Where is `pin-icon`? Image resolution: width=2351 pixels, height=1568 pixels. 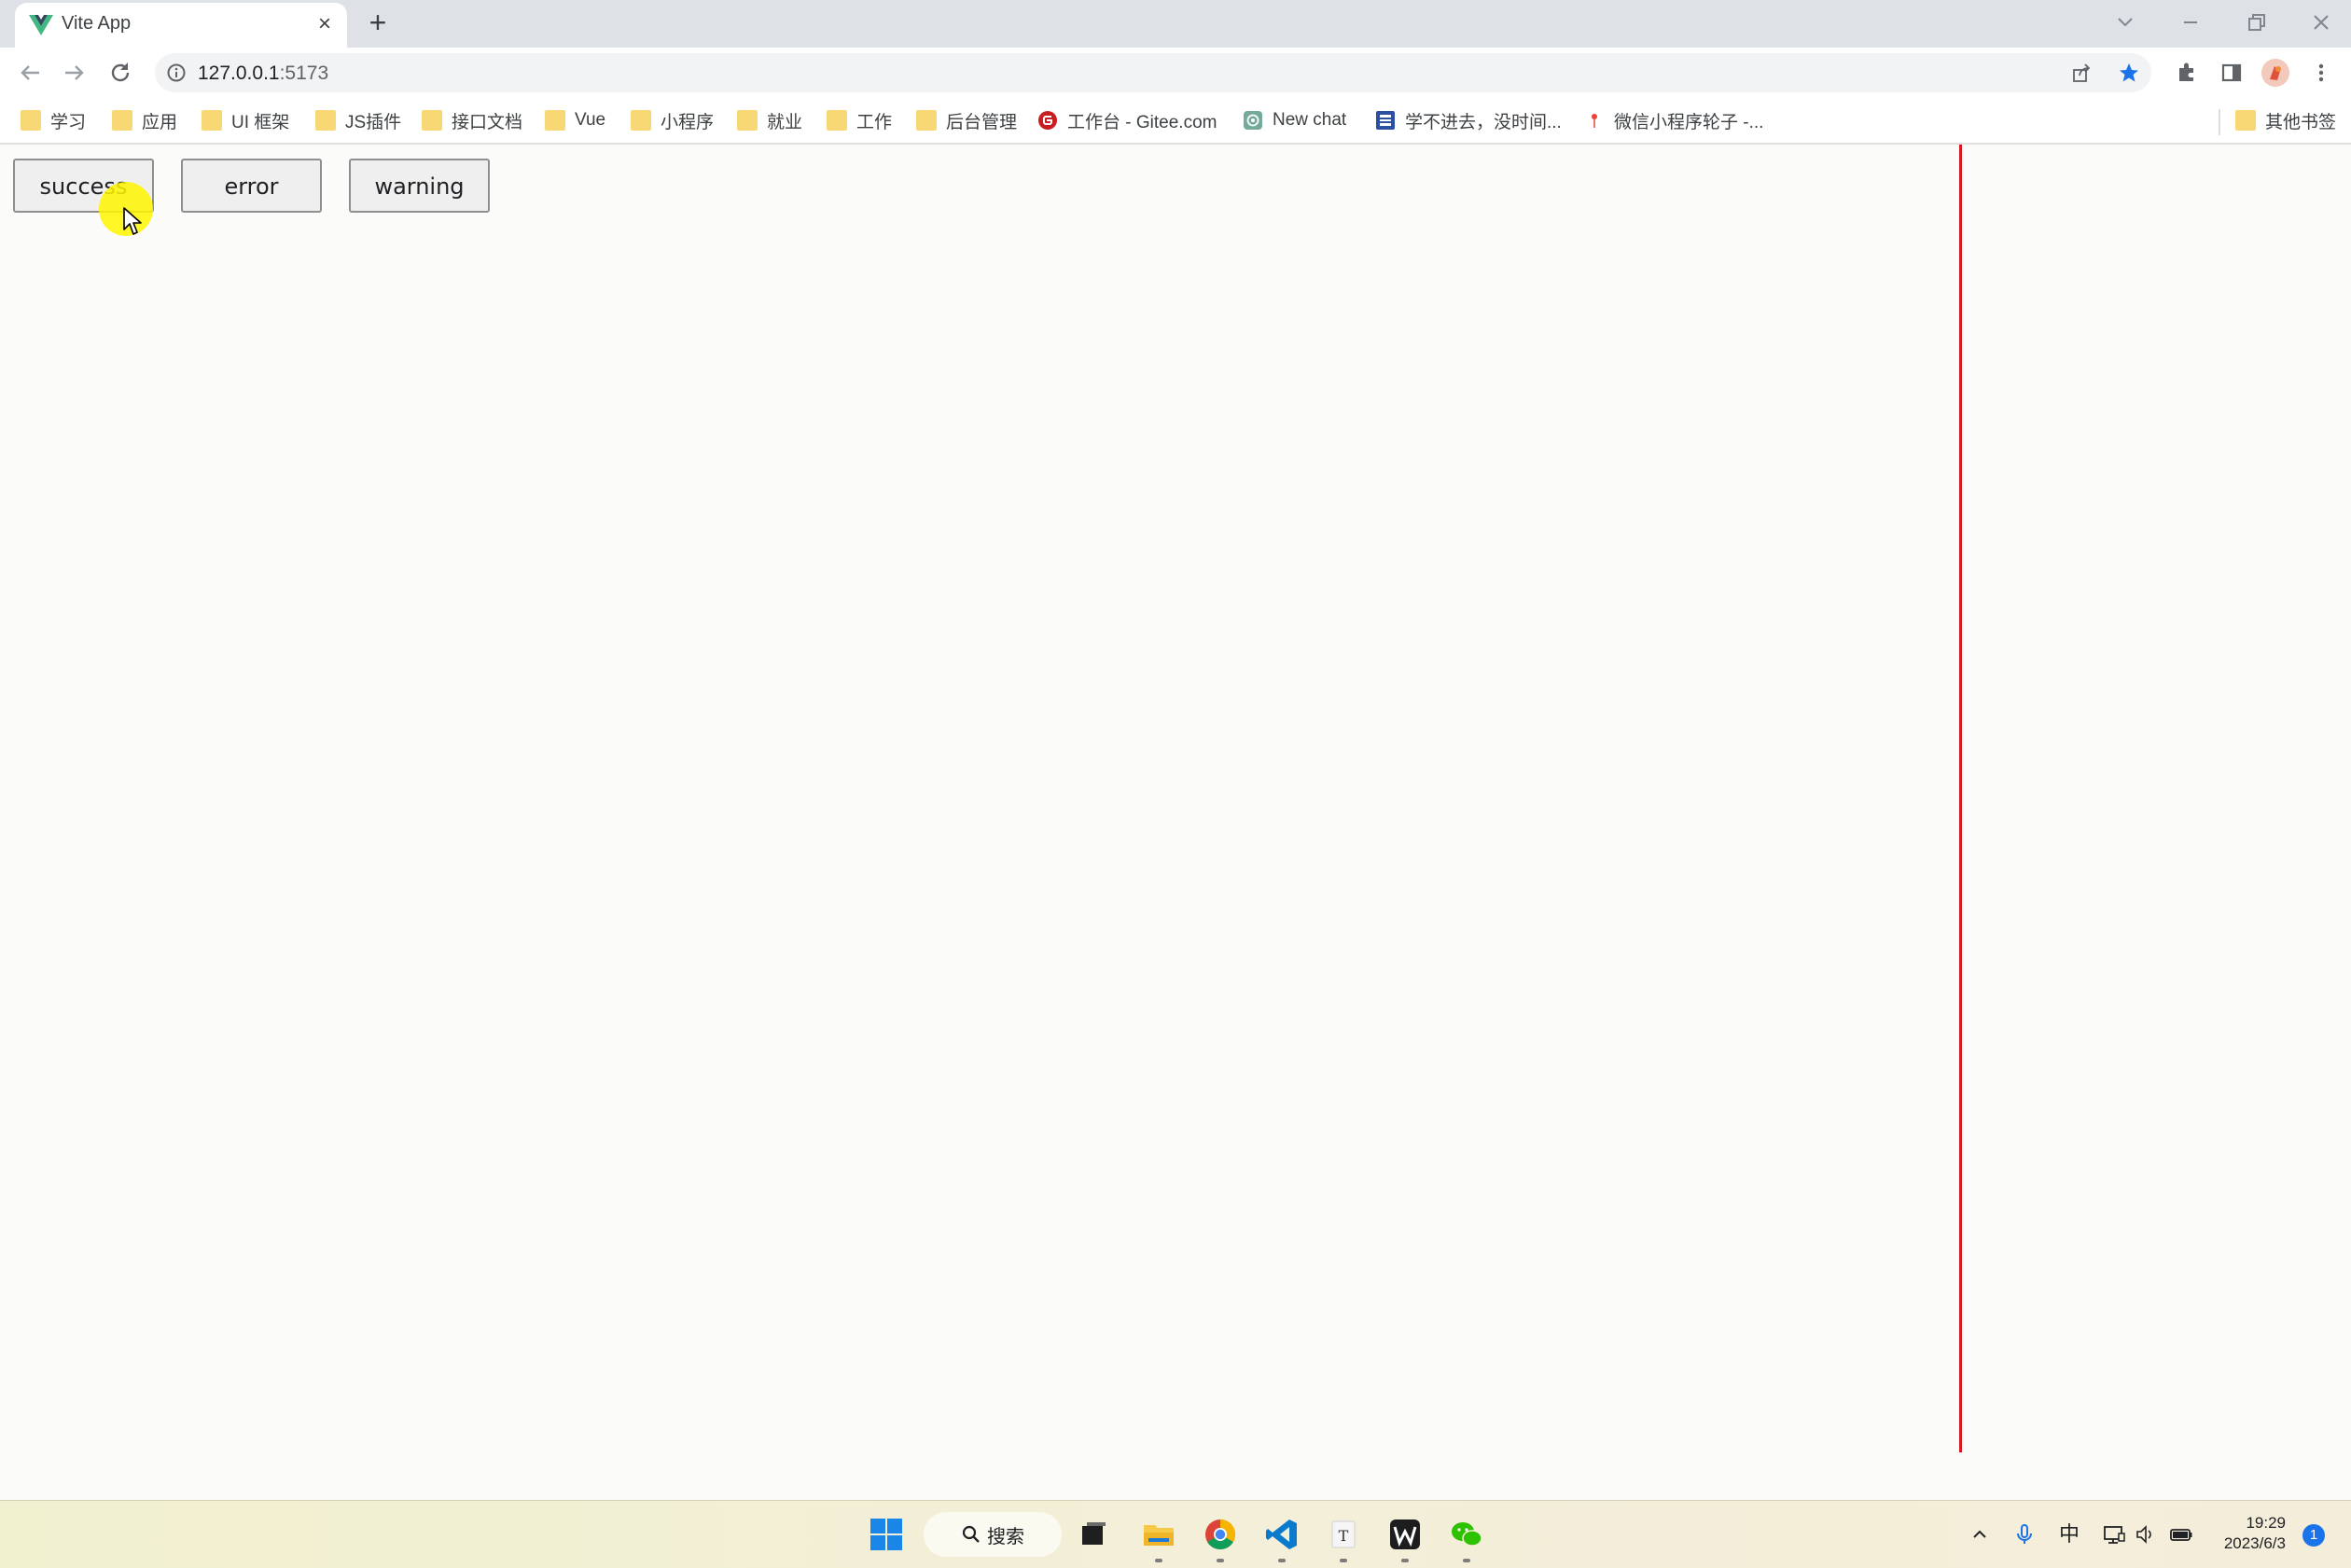 pin-icon is located at coordinates (1594, 121).